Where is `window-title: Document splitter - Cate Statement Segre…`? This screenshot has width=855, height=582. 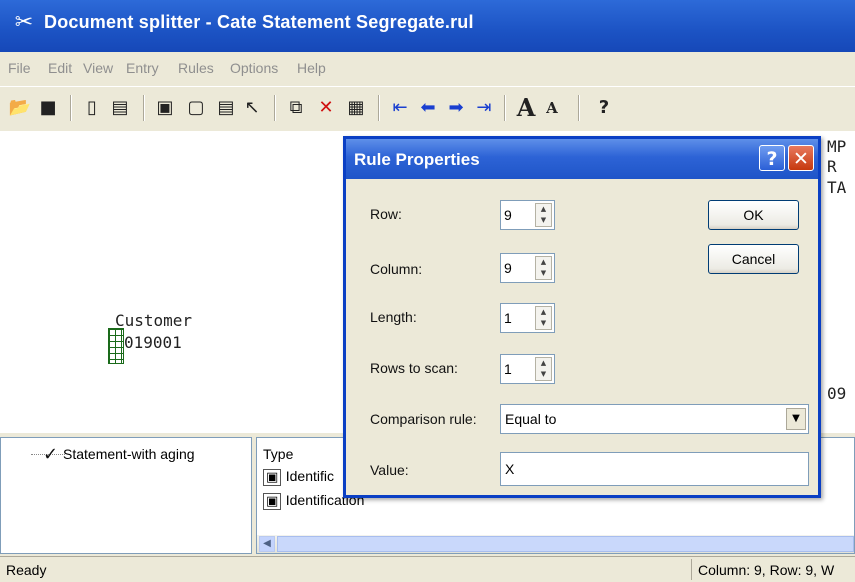 window-title: Document splitter - Cate Statement Segre… is located at coordinates (259, 22).